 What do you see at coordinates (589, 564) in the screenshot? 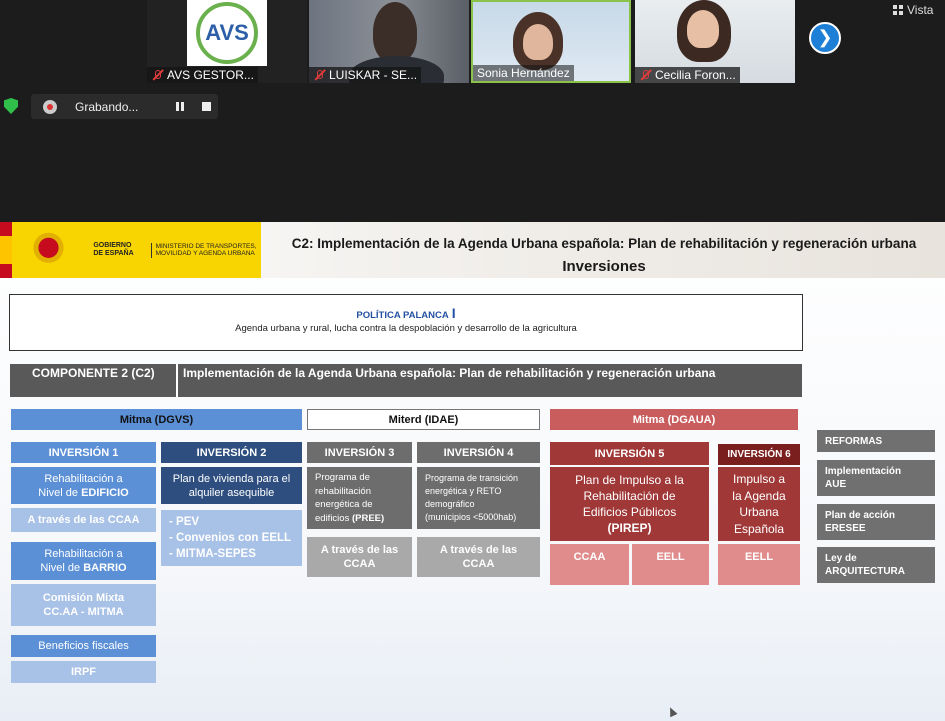
I see `inversion-5-ccaa: CCAA` at bounding box center [589, 564].